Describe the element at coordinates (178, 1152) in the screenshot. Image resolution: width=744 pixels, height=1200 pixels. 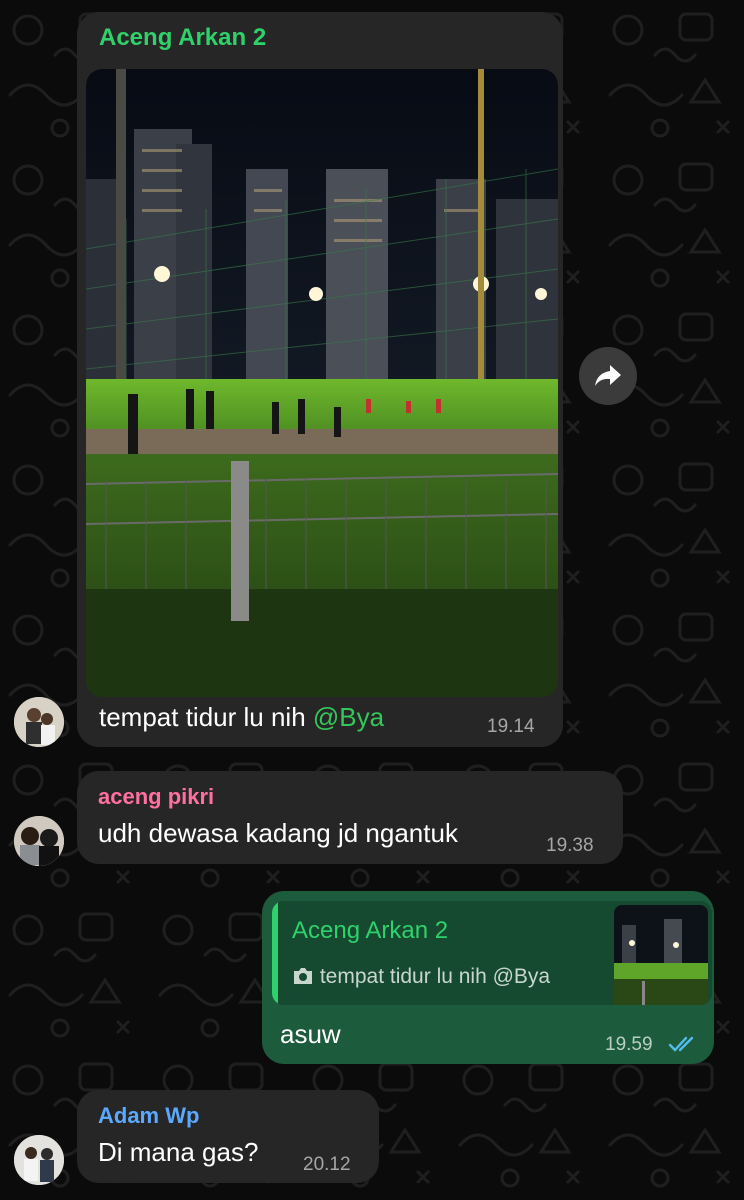
I see `message-text: Di mana gas?` at that location.